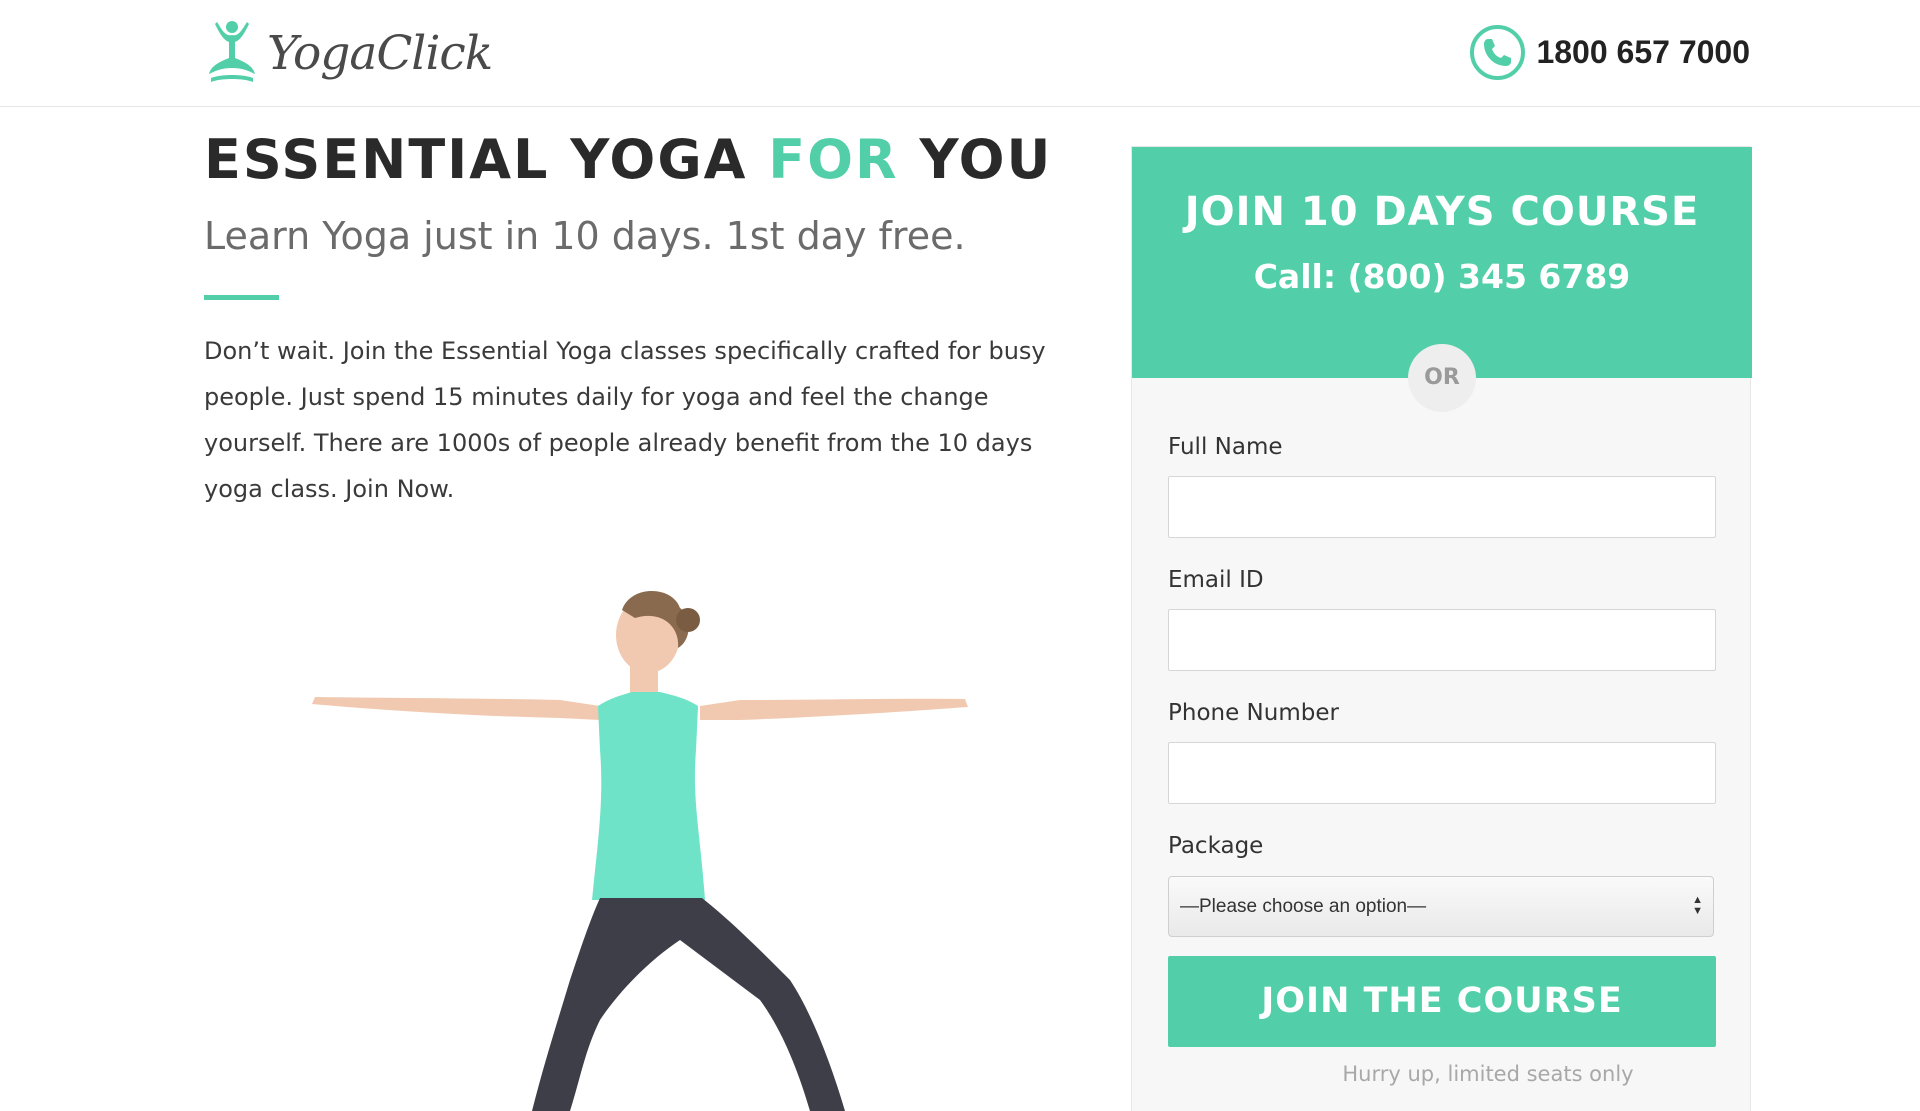 Image resolution: width=1920 pixels, height=1111 pixels. I want to click on or-badge: OR, so click(1442, 378).